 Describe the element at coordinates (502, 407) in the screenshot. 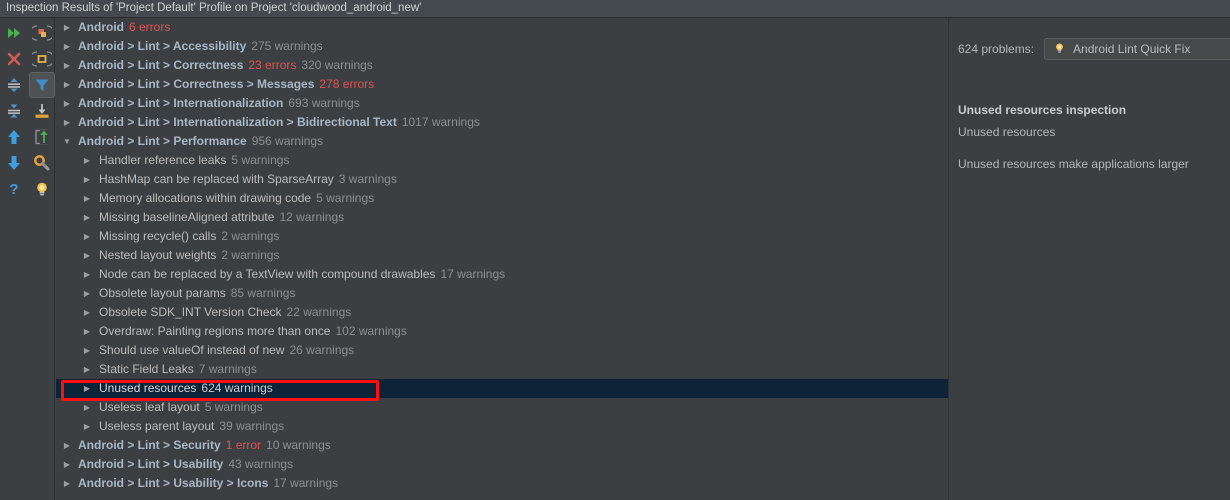

I see `tree-row: ▶ Useless leaf layout 5 warnings` at that location.